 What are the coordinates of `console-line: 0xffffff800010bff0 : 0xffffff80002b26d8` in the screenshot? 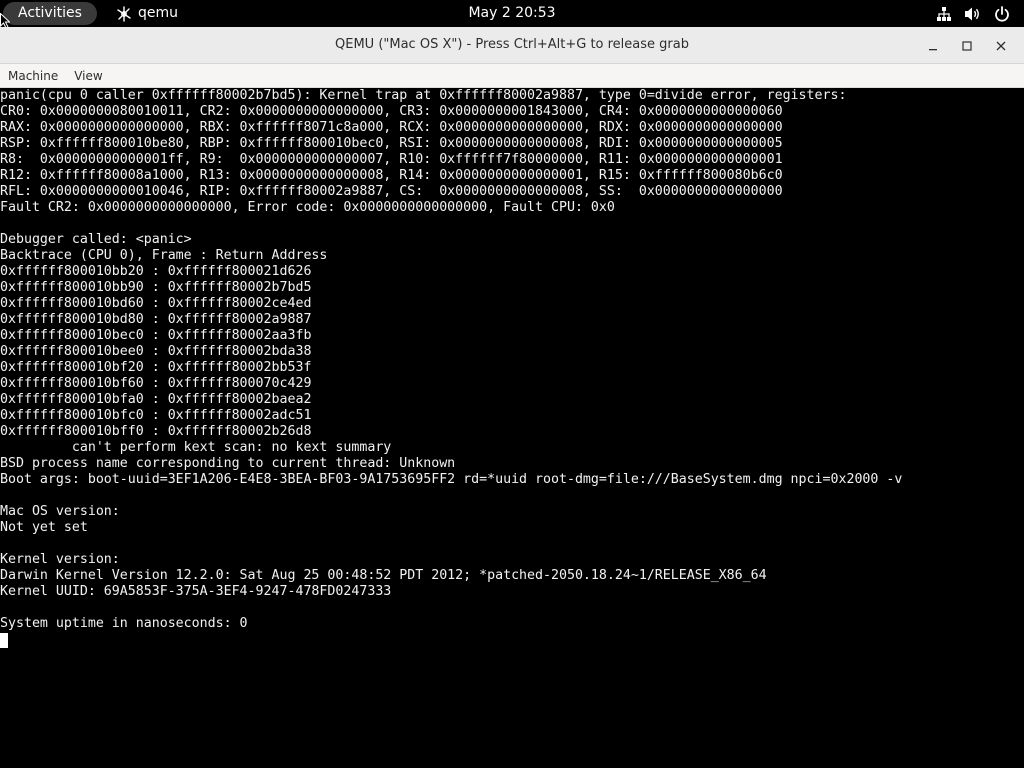 It's located at (156, 431).